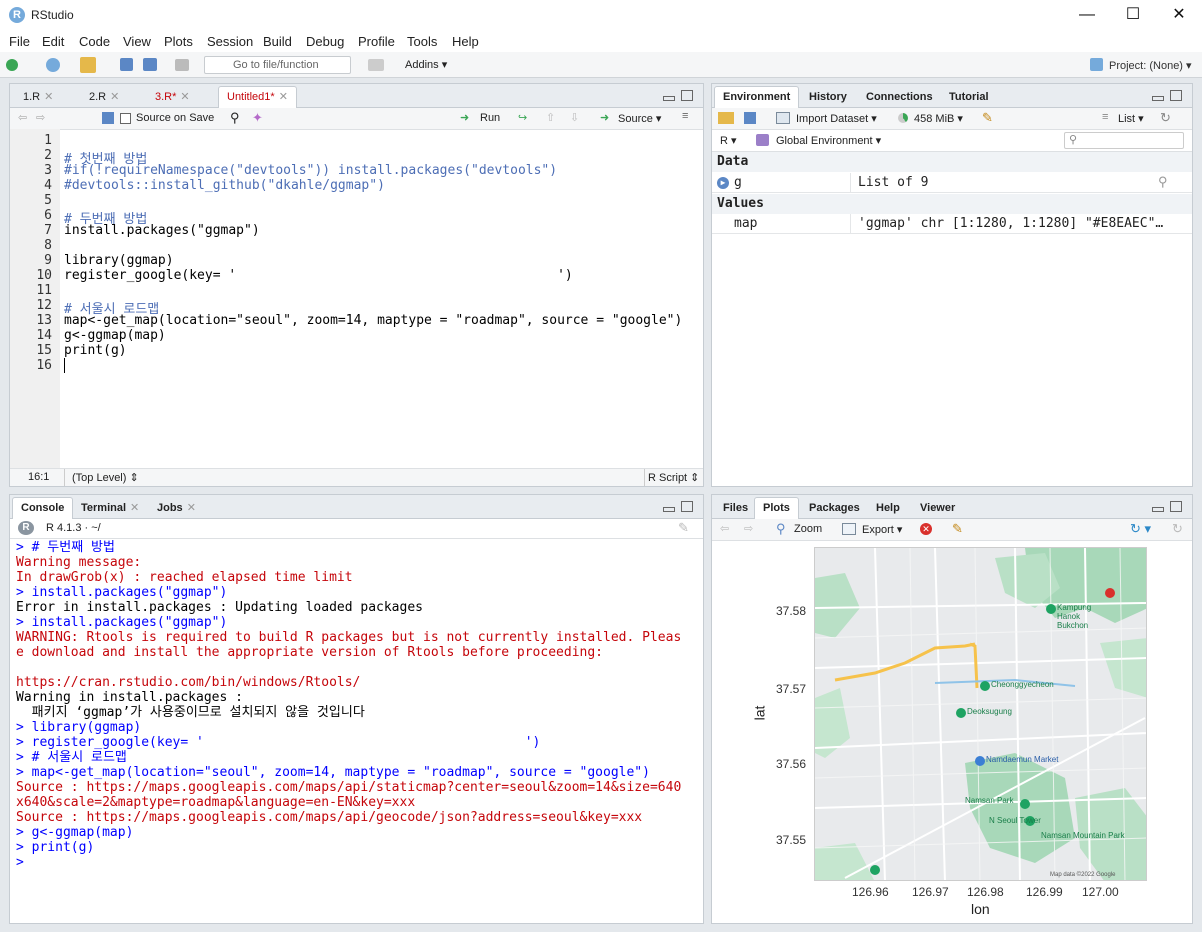  Describe the element at coordinates (757, 97) in the screenshot. I see `tab-environment: Environment` at that location.